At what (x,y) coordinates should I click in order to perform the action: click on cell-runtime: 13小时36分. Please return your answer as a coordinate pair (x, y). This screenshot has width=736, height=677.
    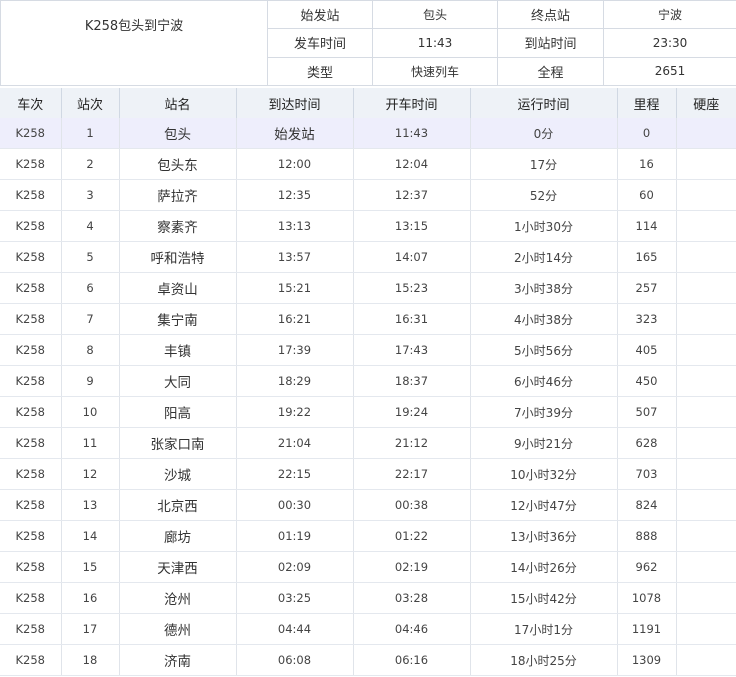
    Looking at the image, I should click on (544, 536).